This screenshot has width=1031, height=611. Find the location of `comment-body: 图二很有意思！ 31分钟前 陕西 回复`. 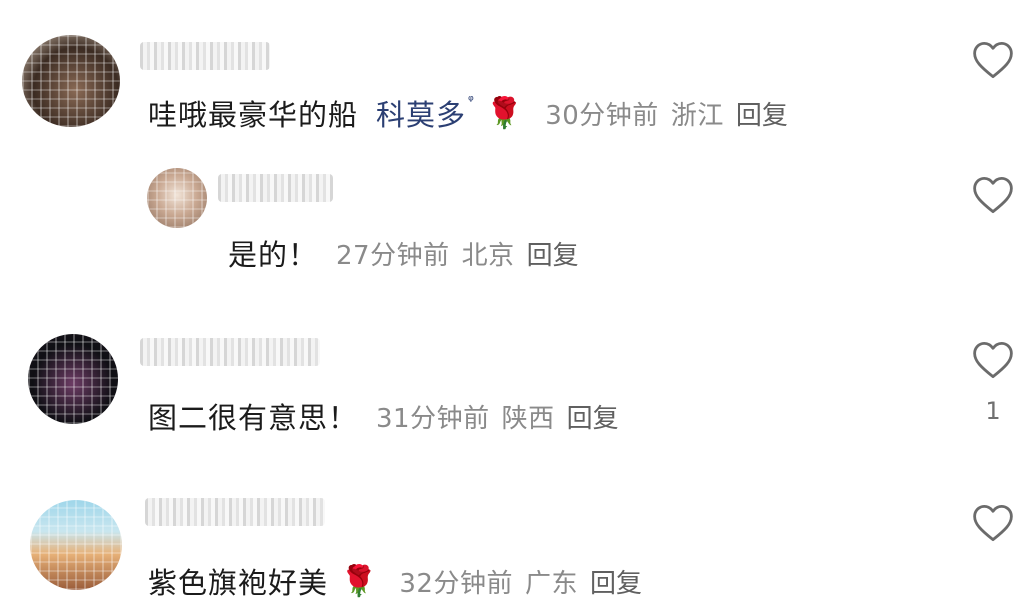

comment-body: 图二很有意思！ 31分钟前 陕西 回复 is located at coordinates (383, 416).